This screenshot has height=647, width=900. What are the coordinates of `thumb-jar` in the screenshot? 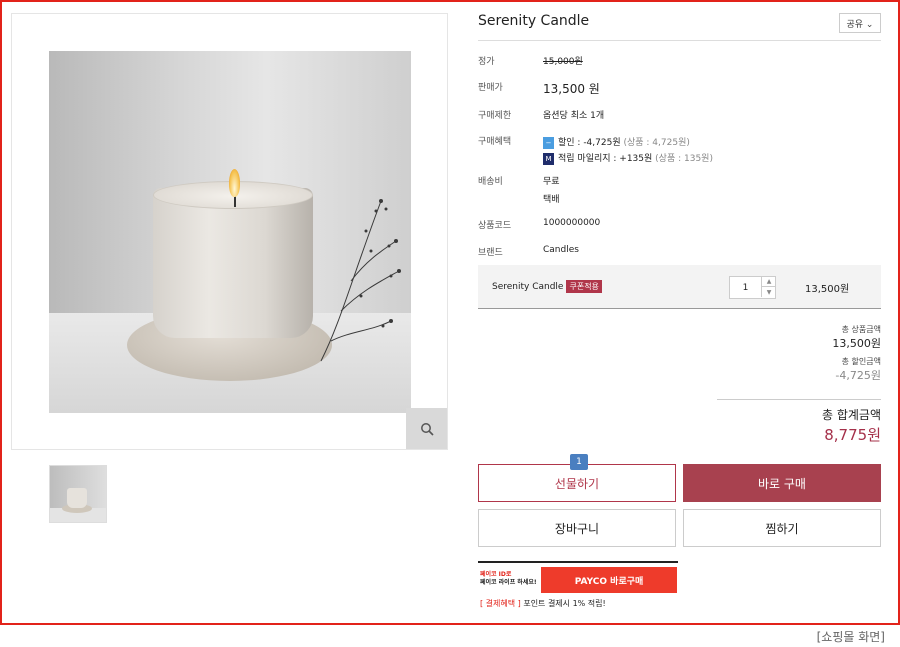 It's located at (77, 498).